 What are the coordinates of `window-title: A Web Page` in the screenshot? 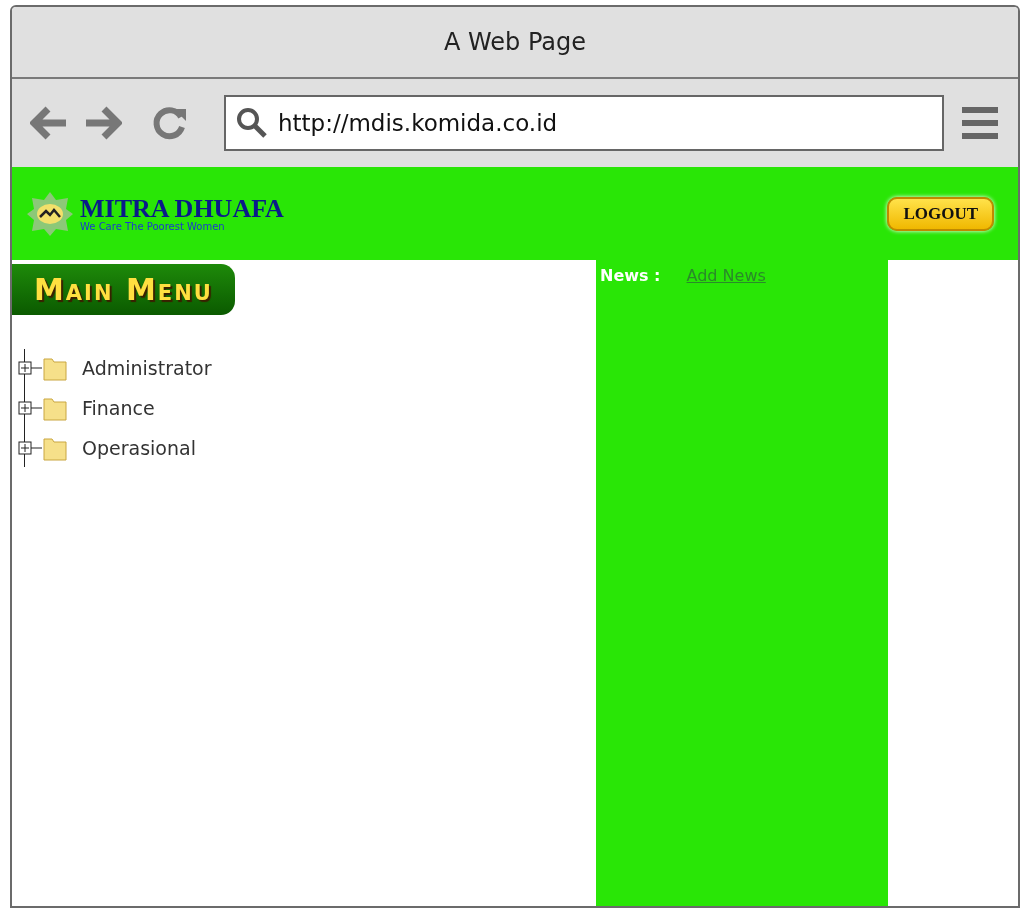 It's located at (515, 43).